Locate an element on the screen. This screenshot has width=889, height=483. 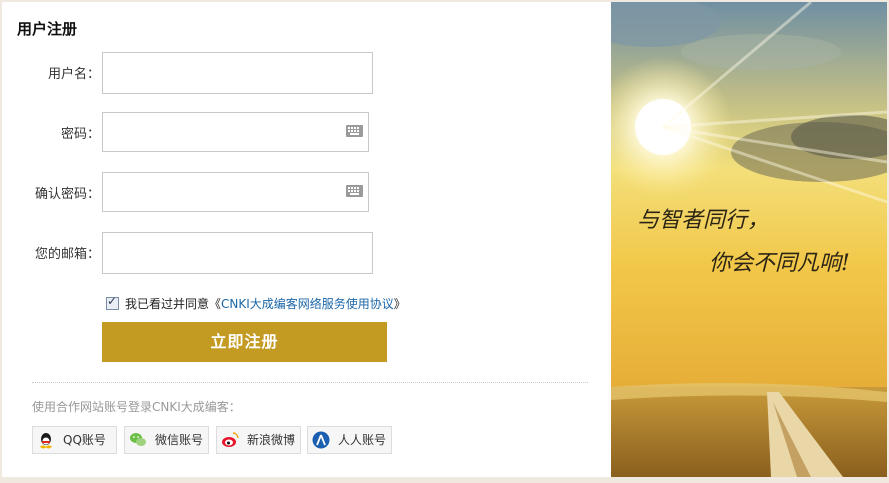
wechat-icon is located at coordinates (138, 439).